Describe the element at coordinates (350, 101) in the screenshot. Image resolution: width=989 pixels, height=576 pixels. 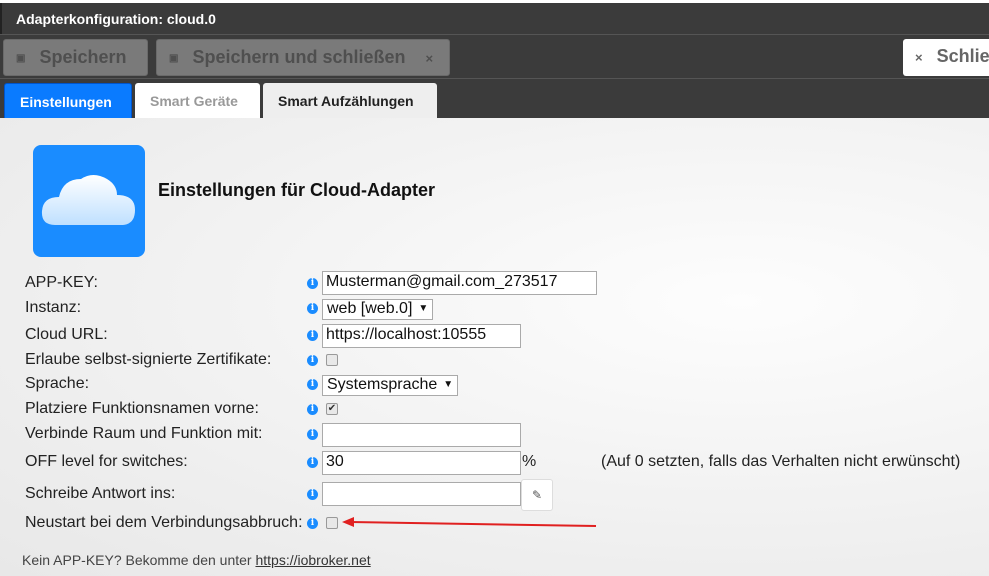
I see `tab-smart-aufzaehlungen: Smart Aufzählungen` at that location.